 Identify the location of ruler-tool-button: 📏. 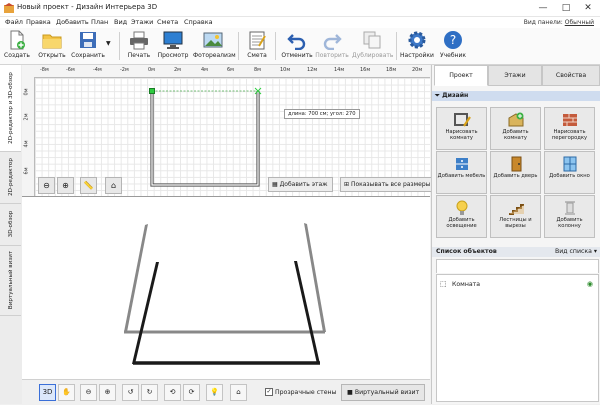
(88, 185).